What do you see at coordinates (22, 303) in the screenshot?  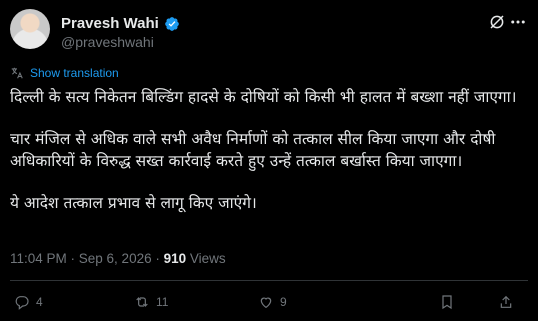 I see `reply-icon` at bounding box center [22, 303].